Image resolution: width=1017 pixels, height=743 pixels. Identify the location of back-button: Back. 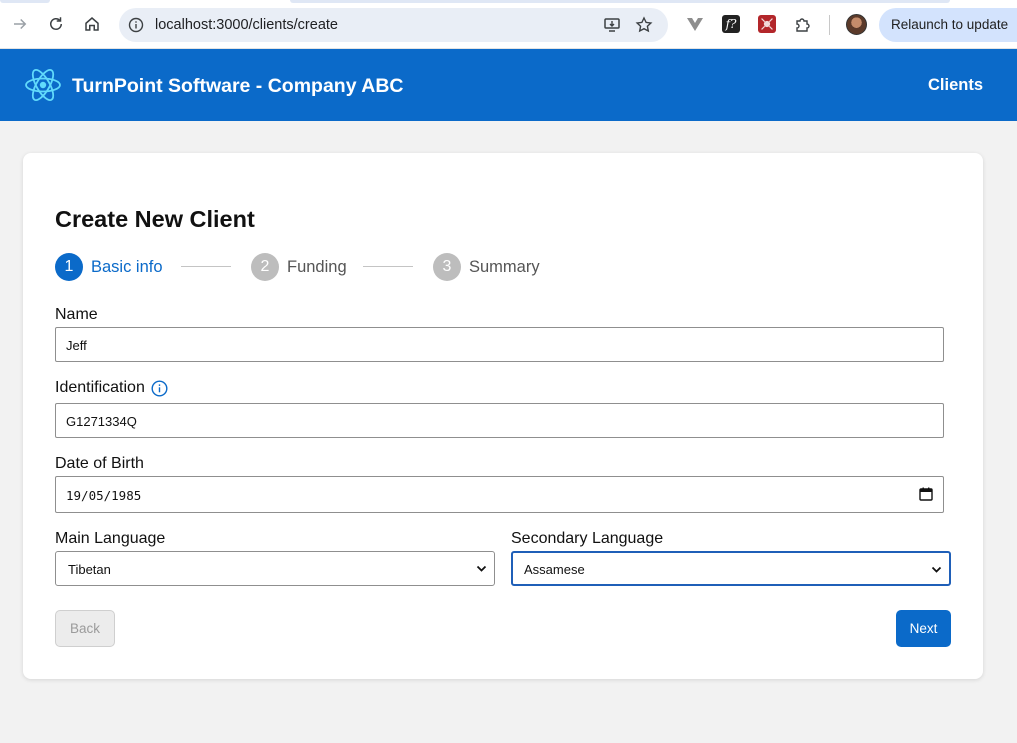
(85, 628).